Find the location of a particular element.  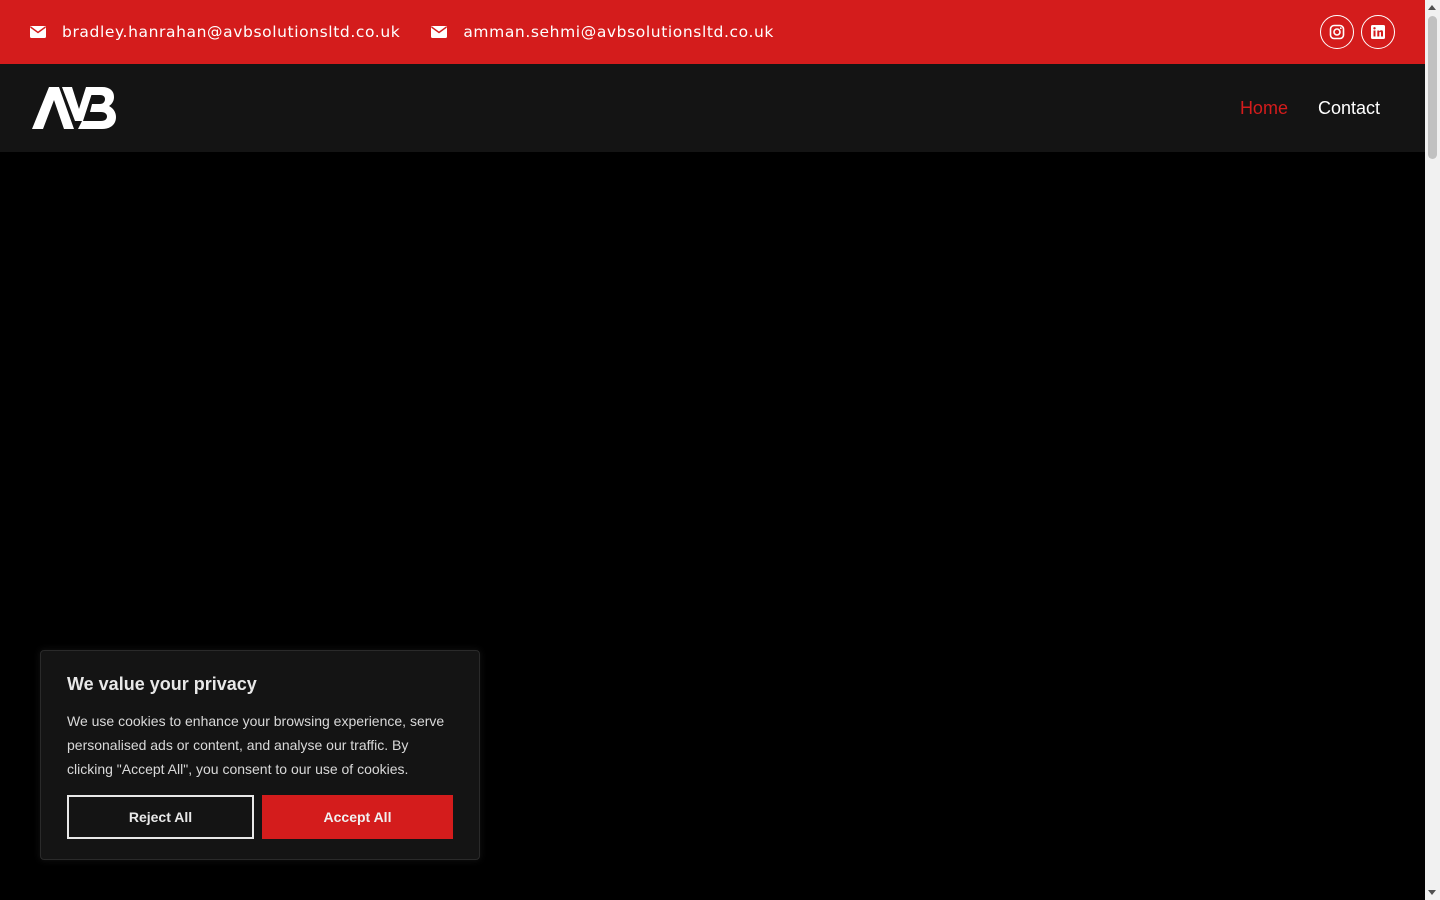

email-link-amman: amman.sehmi@avbsolutionsltd.co.uk is located at coordinates (602, 32).